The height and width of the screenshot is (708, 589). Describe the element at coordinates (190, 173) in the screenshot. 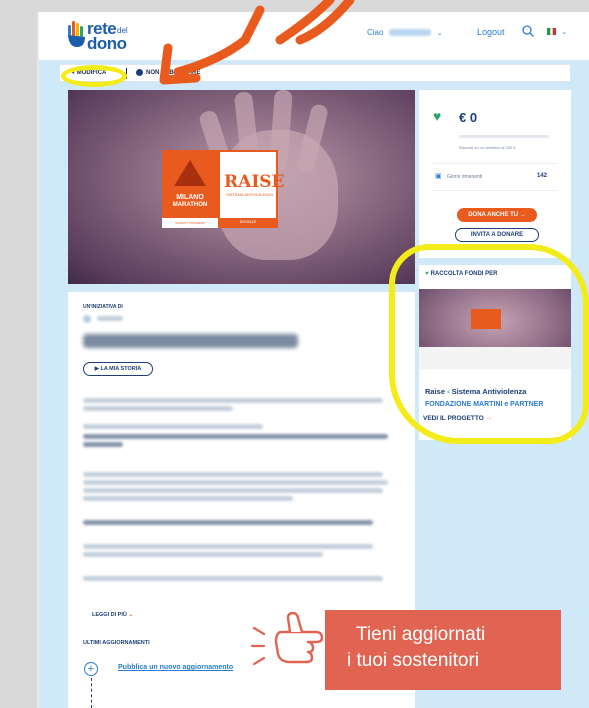

I see `mountain-icon` at that location.